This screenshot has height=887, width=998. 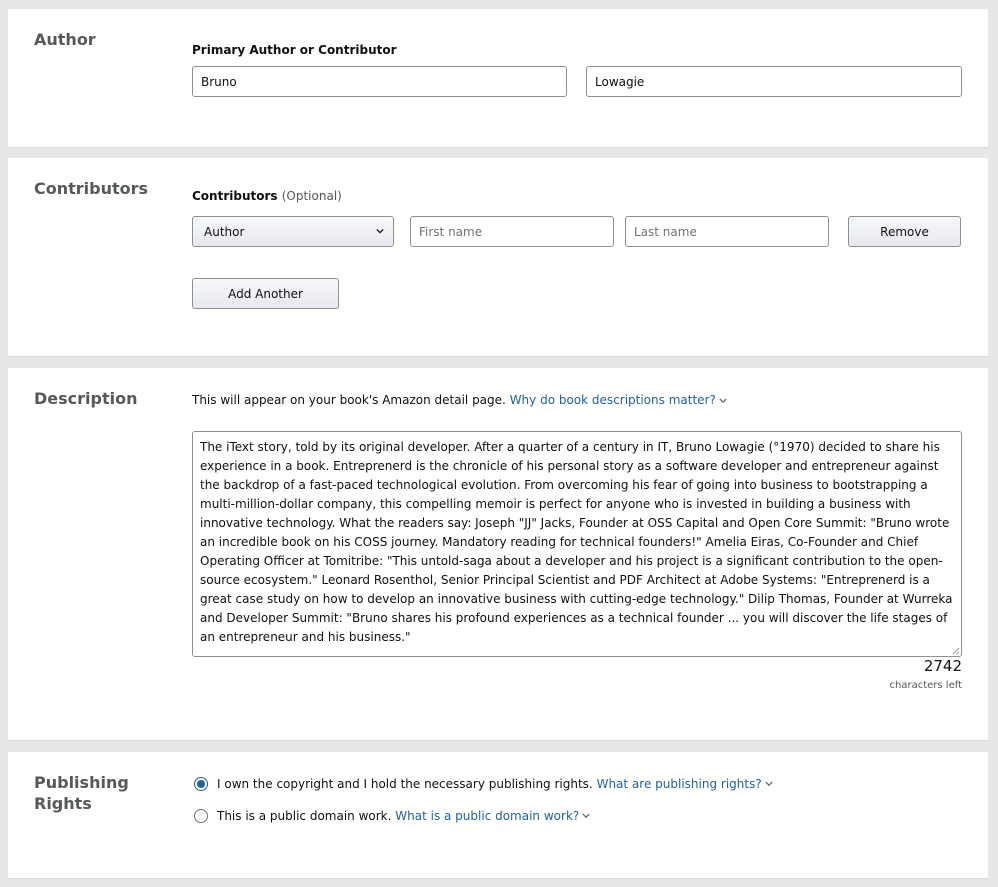 What do you see at coordinates (81, 782) in the screenshot?
I see `publishing-rights-title-line1: Publishing` at bounding box center [81, 782].